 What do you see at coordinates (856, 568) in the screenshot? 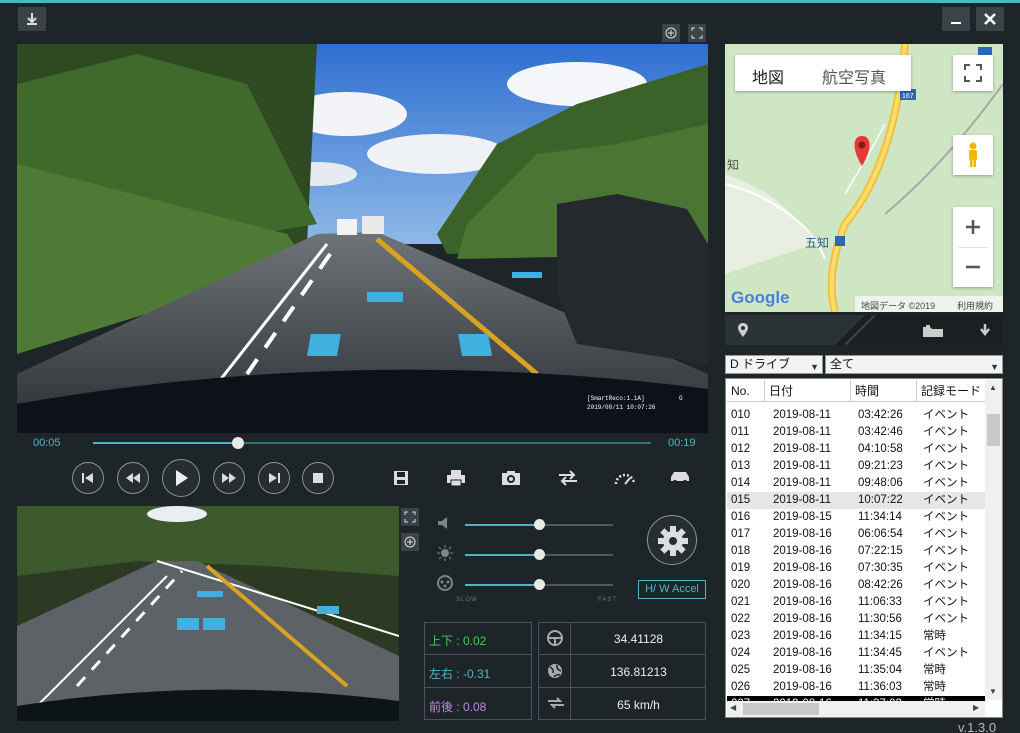
I see `list-item: 019 2019-08-16 07:30:35 イベント` at bounding box center [856, 568].